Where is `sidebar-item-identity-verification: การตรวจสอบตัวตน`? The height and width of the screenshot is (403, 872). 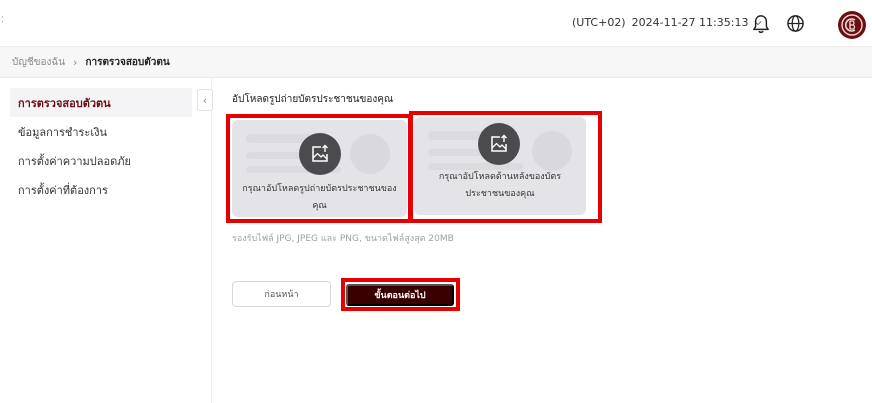
sidebar-item-identity-verification: การตรวจสอบตัวตน is located at coordinates (101, 102).